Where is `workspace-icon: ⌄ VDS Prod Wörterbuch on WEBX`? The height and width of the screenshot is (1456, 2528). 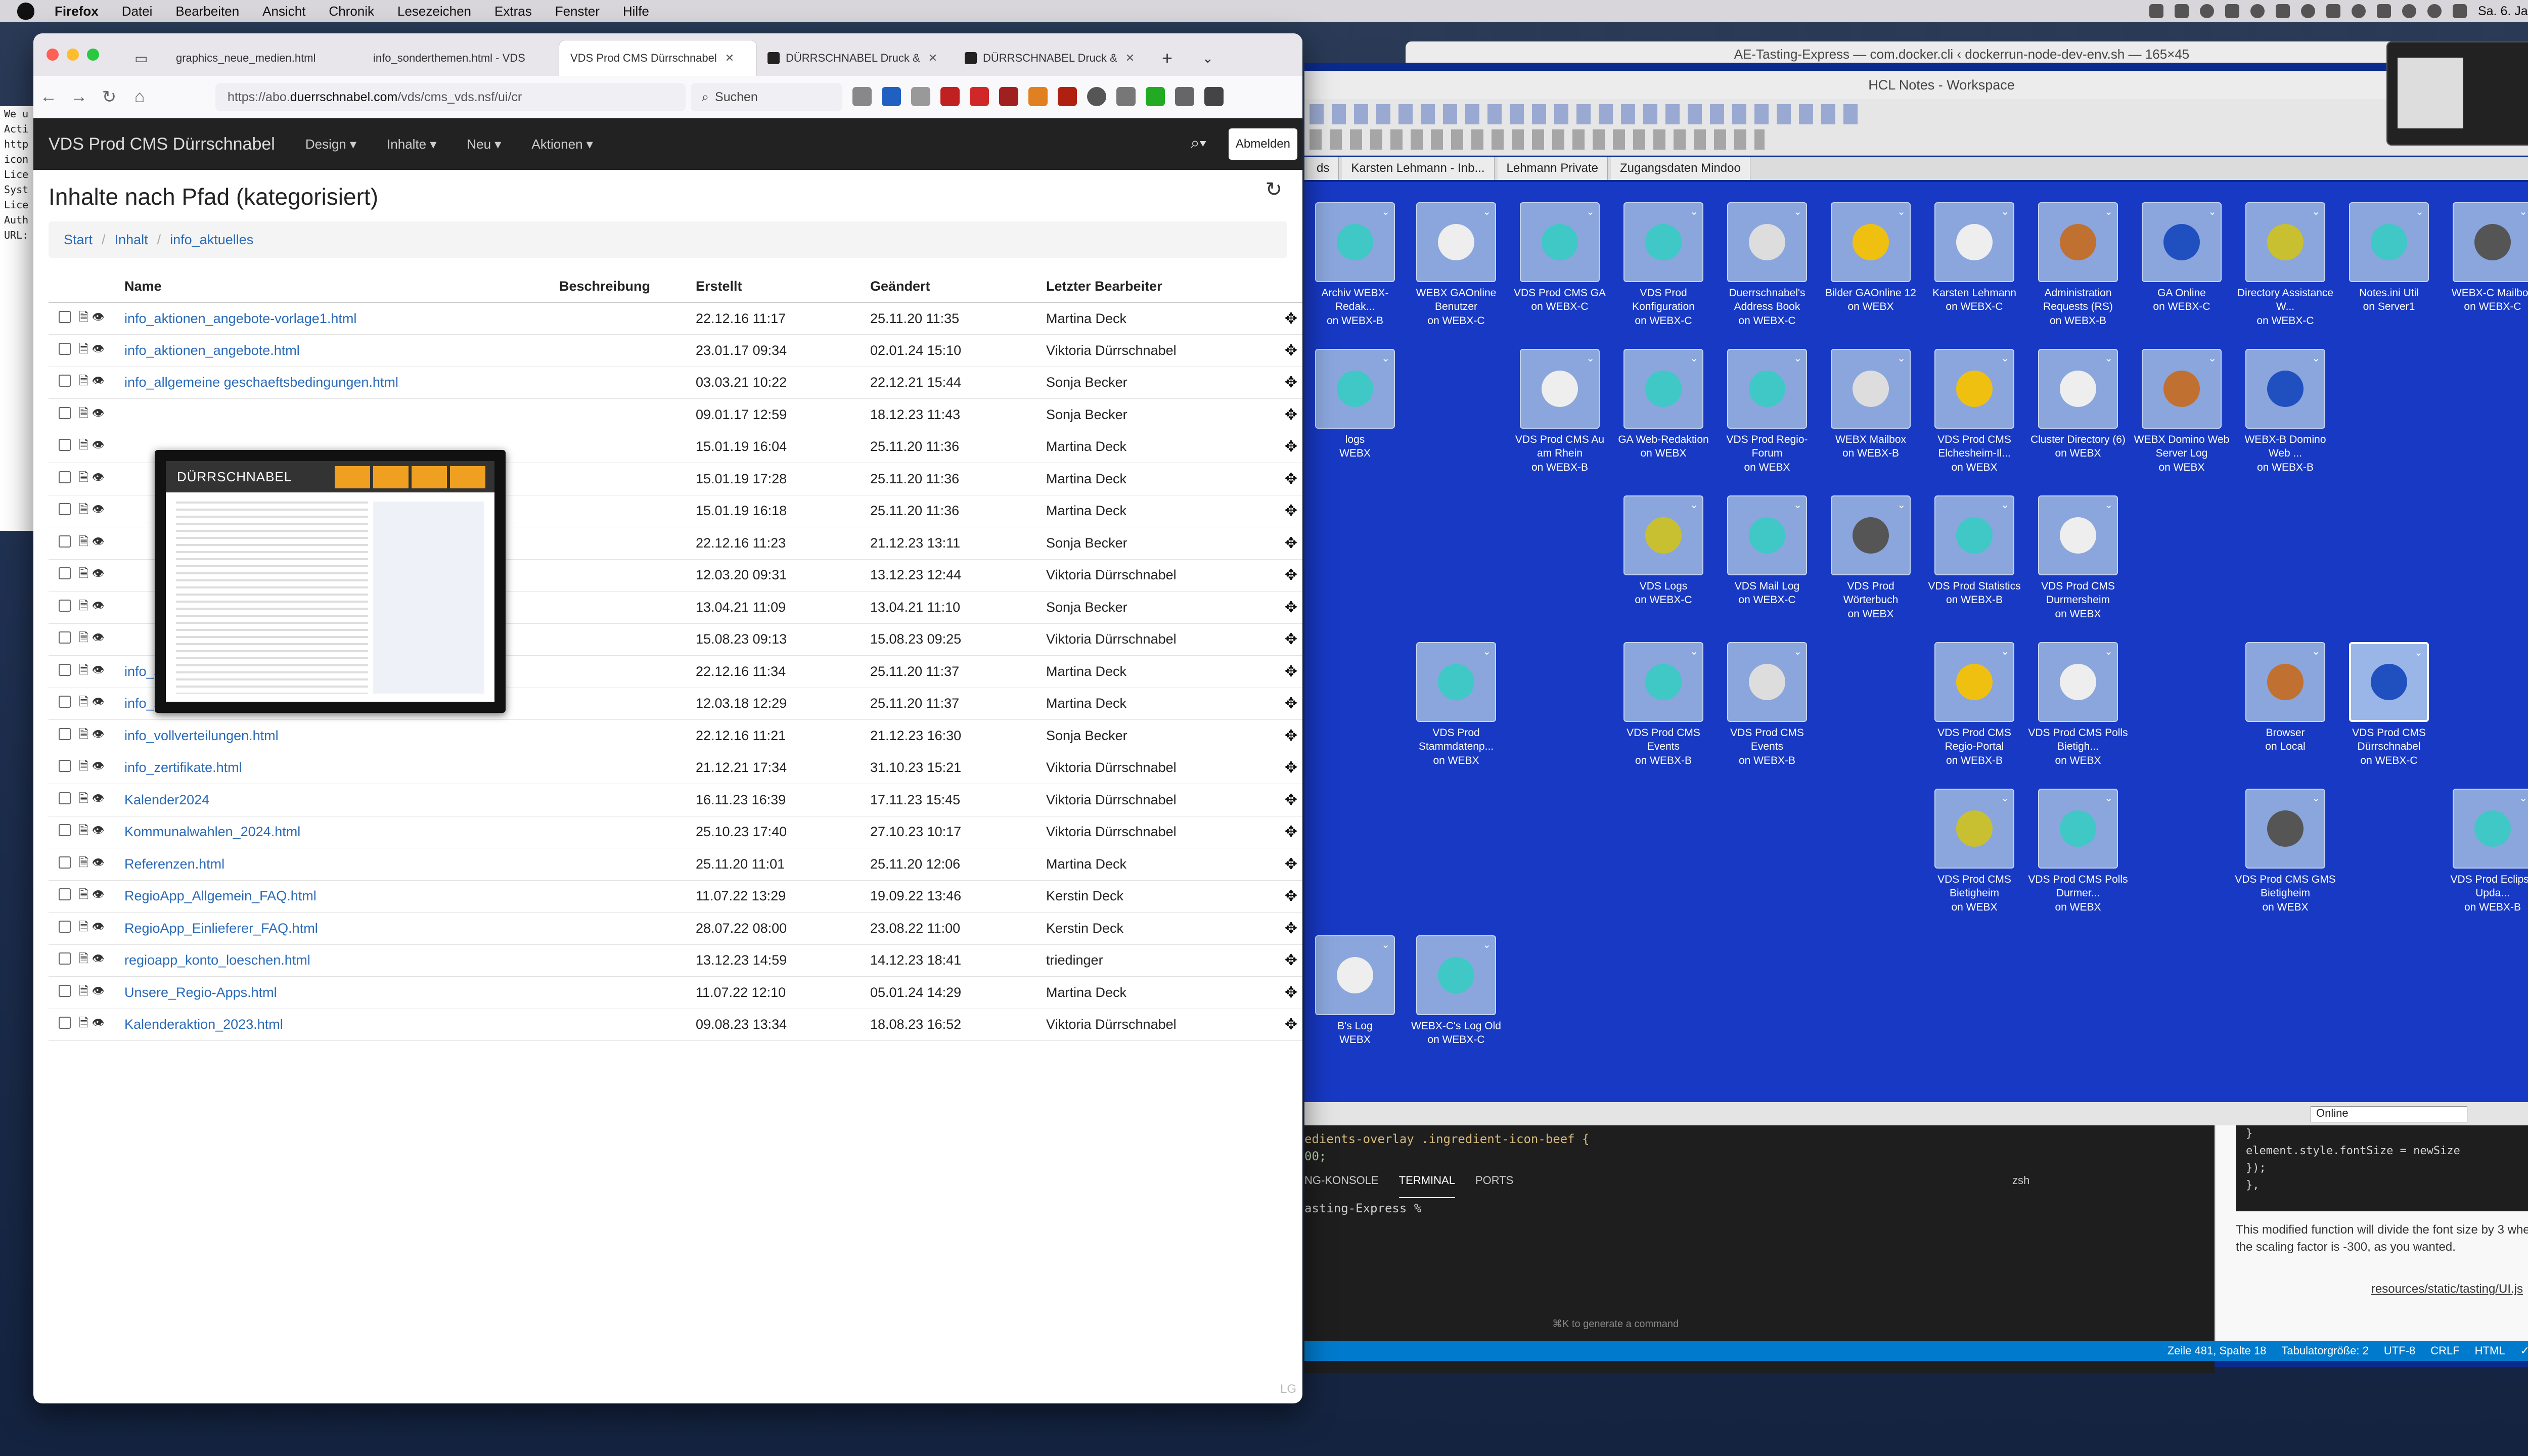 workspace-icon: ⌄ VDS Prod Wörterbuch on WEBX is located at coordinates (1871, 558).